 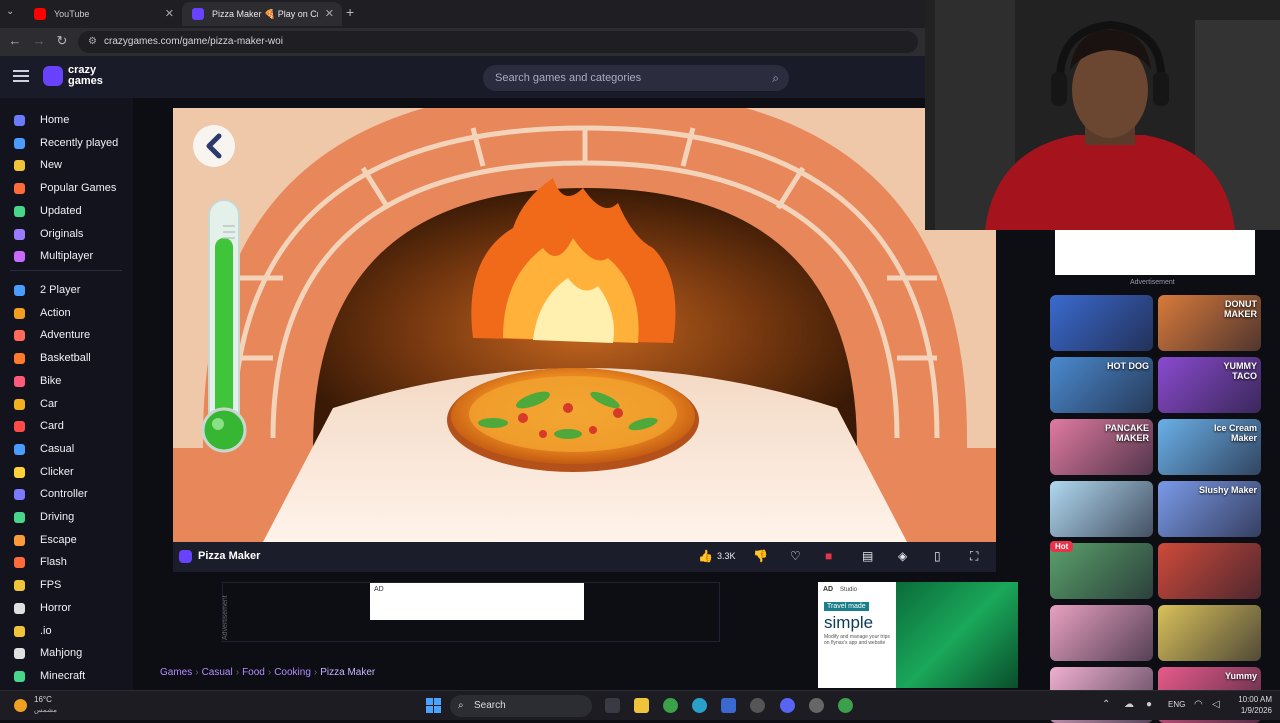 What do you see at coordinates (1209, 385) in the screenshot?
I see `game-thumbnail: YUMMY TACO` at bounding box center [1209, 385].